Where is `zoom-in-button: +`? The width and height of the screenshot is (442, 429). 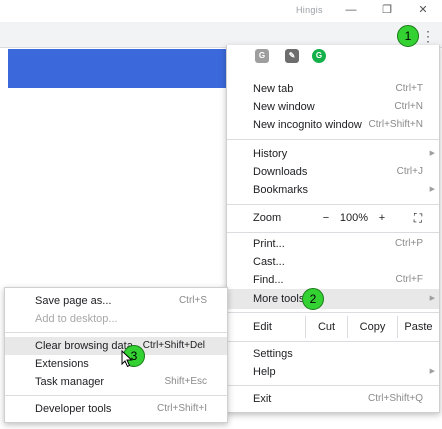
zoom-in-button: + is located at coordinates (382, 218).